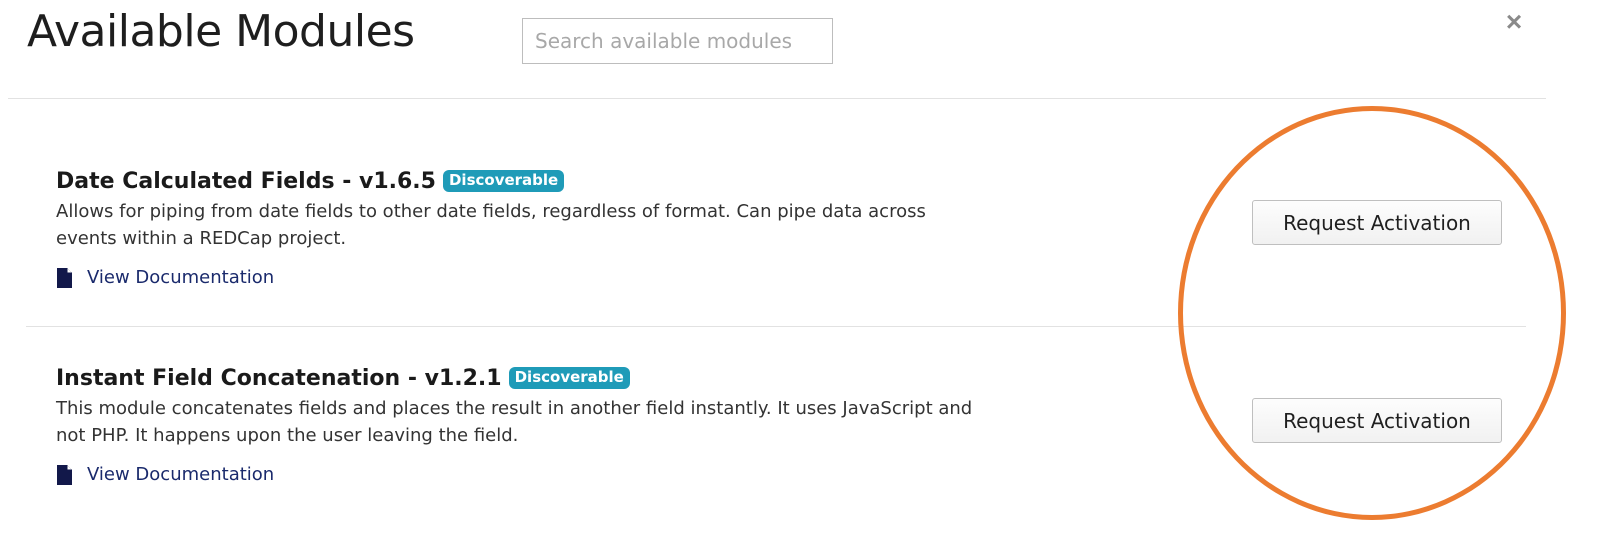 Image resolution: width=1604 pixels, height=535 pixels. I want to click on dialog-title: Available Modules, so click(221, 31).